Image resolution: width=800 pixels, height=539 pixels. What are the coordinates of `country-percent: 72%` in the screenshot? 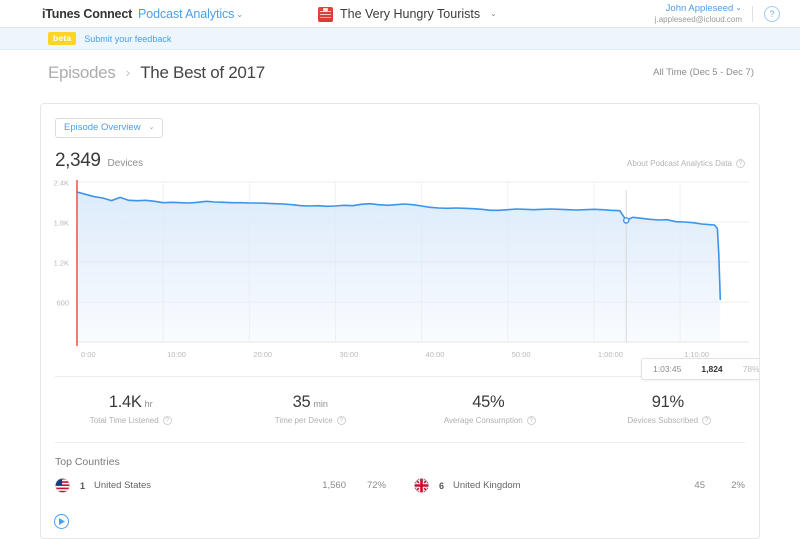 It's located at (376, 485).